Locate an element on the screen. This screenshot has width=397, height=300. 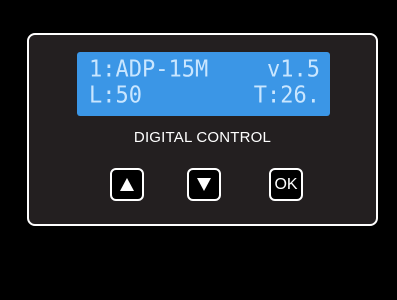
lcd-level: L:50 is located at coordinates (115, 95).